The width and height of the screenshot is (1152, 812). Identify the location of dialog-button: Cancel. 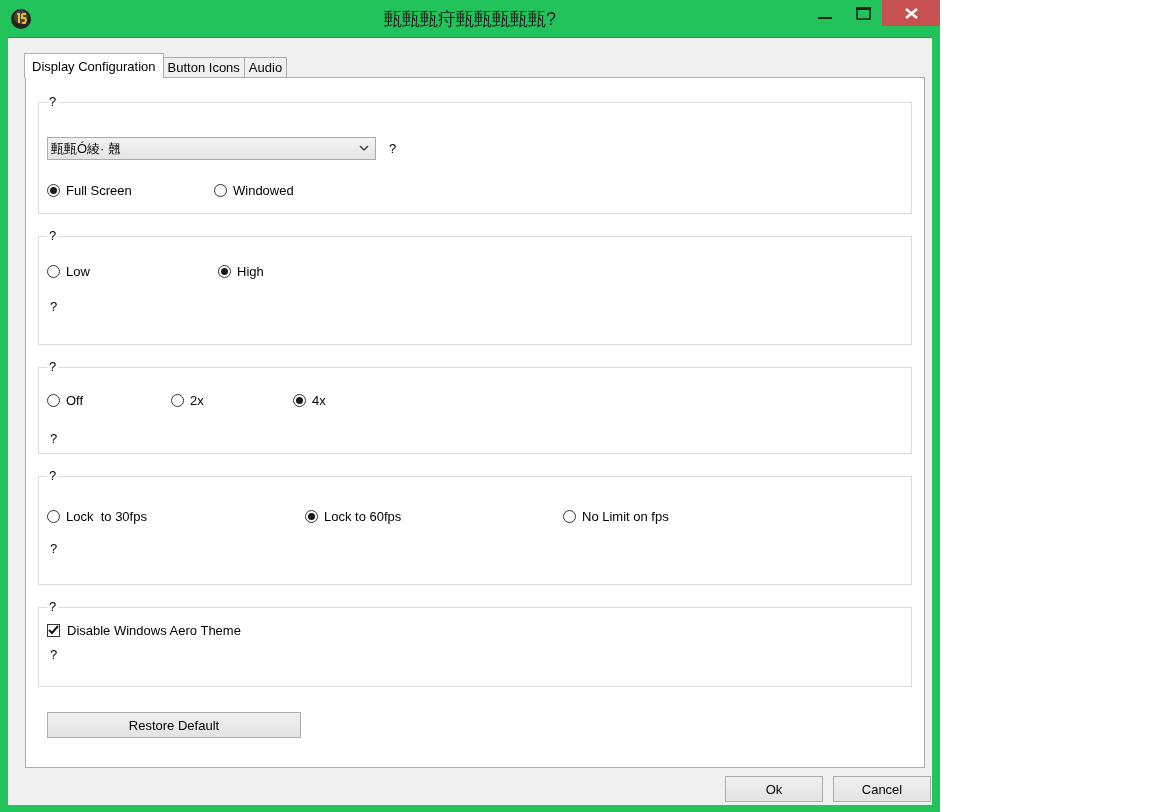
(882, 789).